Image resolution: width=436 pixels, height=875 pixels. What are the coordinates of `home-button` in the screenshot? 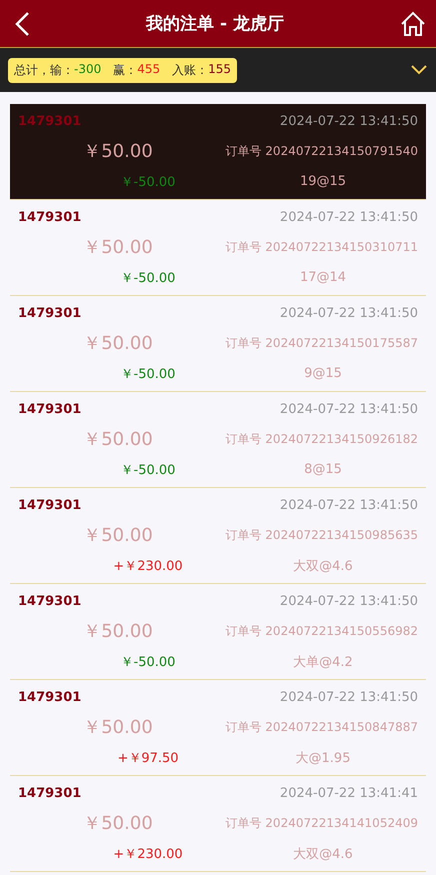 It's located at (413, 23).